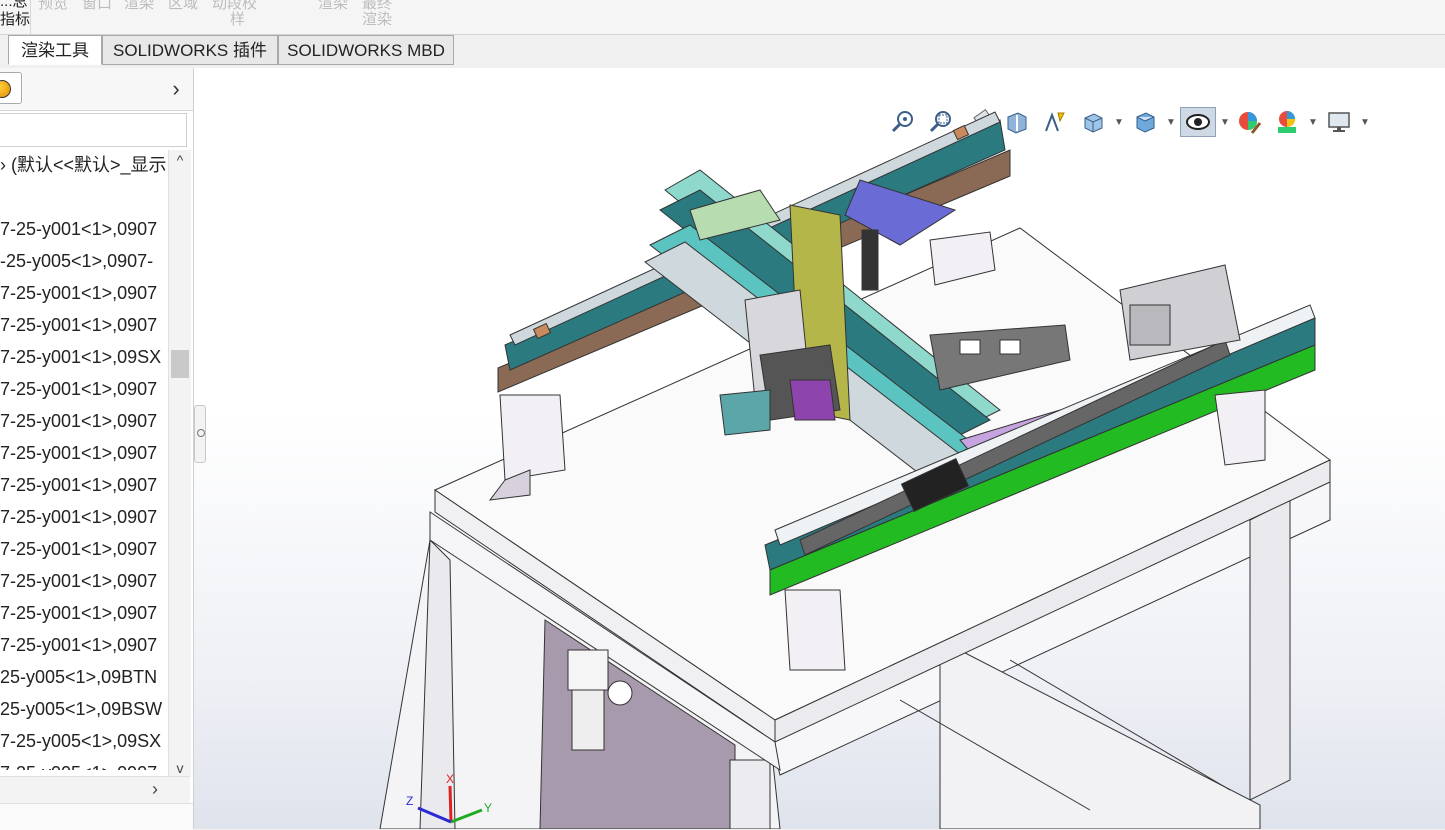 The image size is (1445, 830). What do you see at coordinates (409, 801) in the screenshot?
I see `z-axis-label: Z` at bounding box center [409, 801].